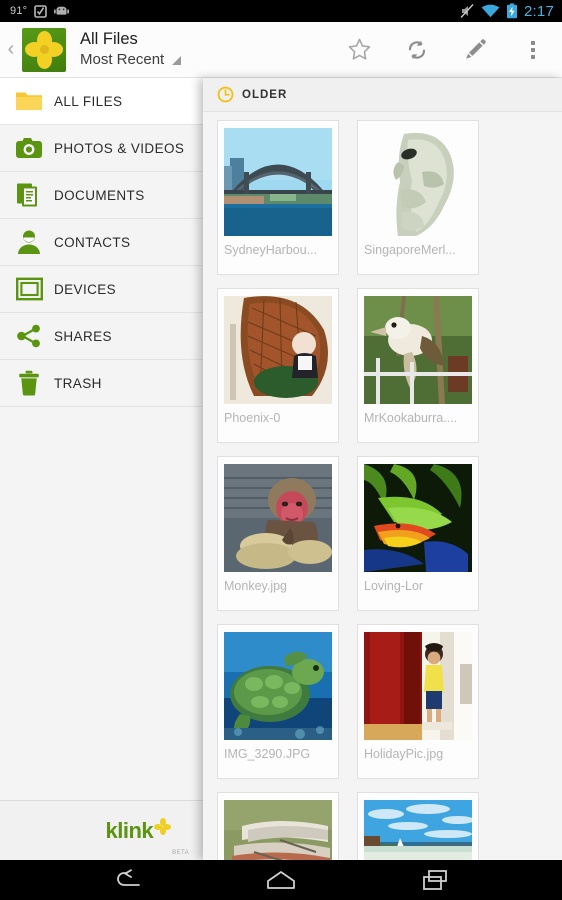  Describe the element at coordinates (278, 686) in the screenshot. I see `sea-turtle-thumbnail` at that location.